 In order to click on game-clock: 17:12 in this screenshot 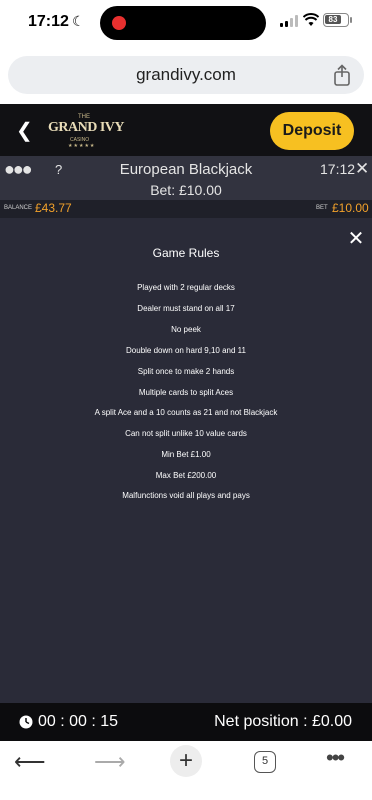, I will do `click(338, 169)`.